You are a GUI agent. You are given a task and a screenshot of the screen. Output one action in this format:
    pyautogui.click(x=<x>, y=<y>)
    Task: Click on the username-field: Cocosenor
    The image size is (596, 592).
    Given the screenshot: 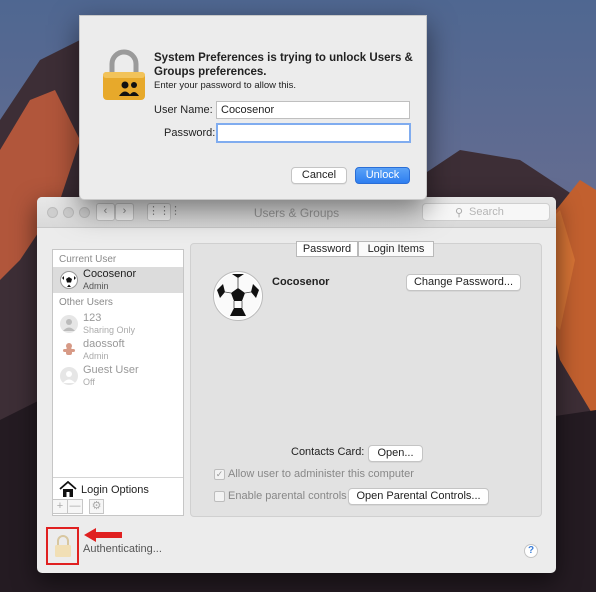 What is the action you would take?
    pyautogui.click(x=313, y=110)
    